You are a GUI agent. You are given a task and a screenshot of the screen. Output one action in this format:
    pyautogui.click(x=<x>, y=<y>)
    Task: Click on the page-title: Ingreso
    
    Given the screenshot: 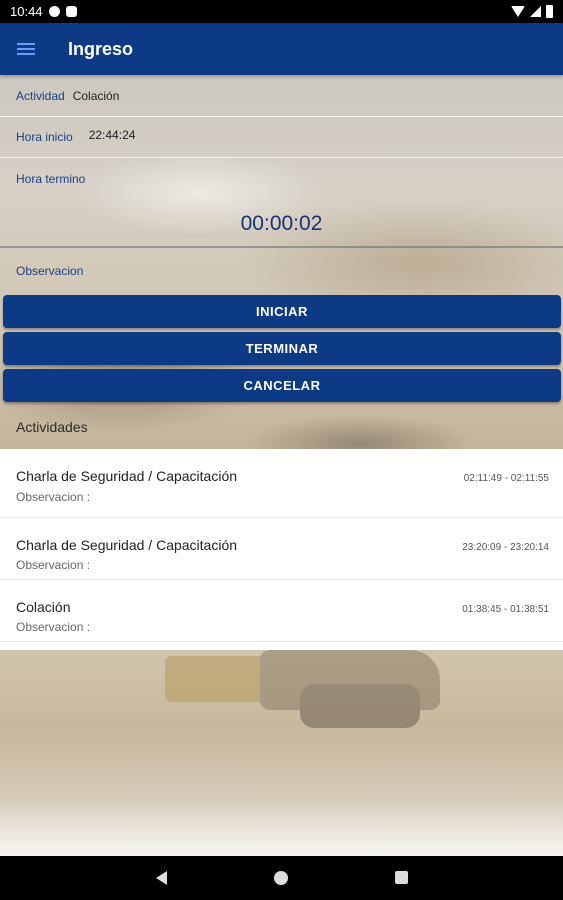 What is the action you would take?
    pyautogui.click(x=101, y=48)
    